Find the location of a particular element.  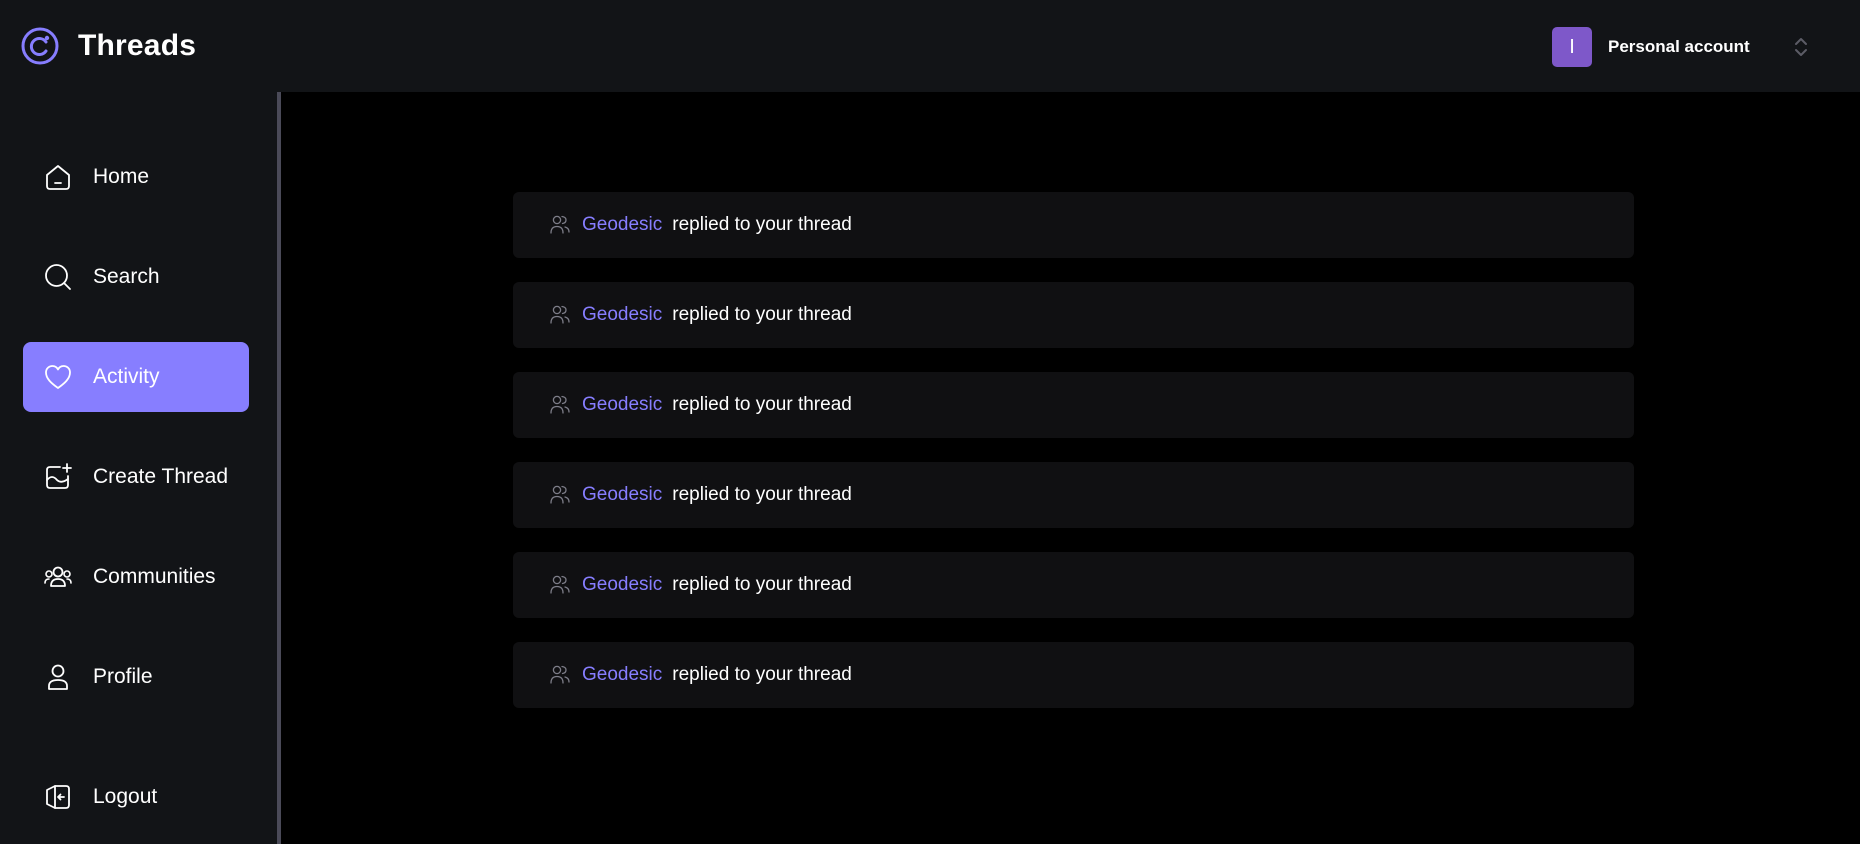

app-title: Threads is located at coordinates (137, 45).